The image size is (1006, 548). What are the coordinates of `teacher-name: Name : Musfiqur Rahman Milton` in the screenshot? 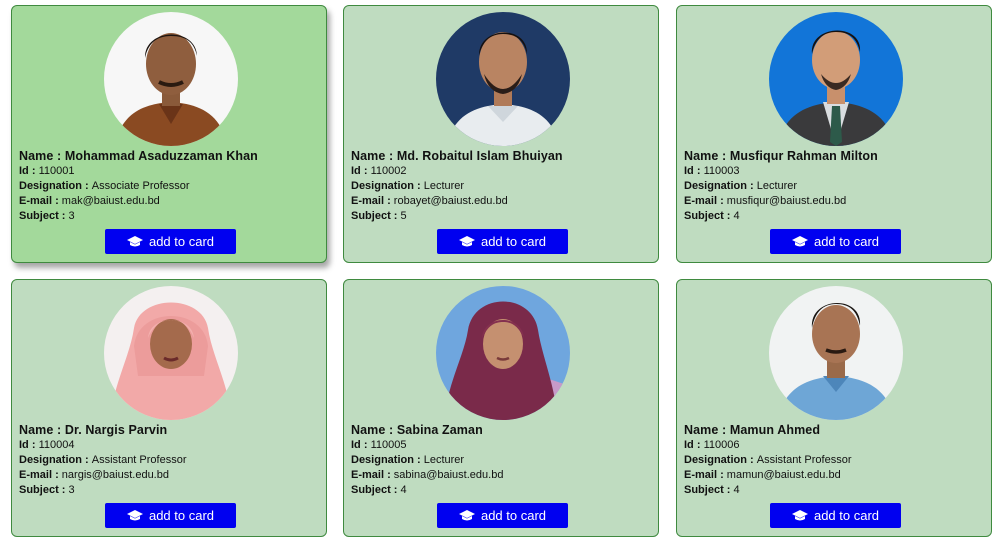 It's located at (834, 156).